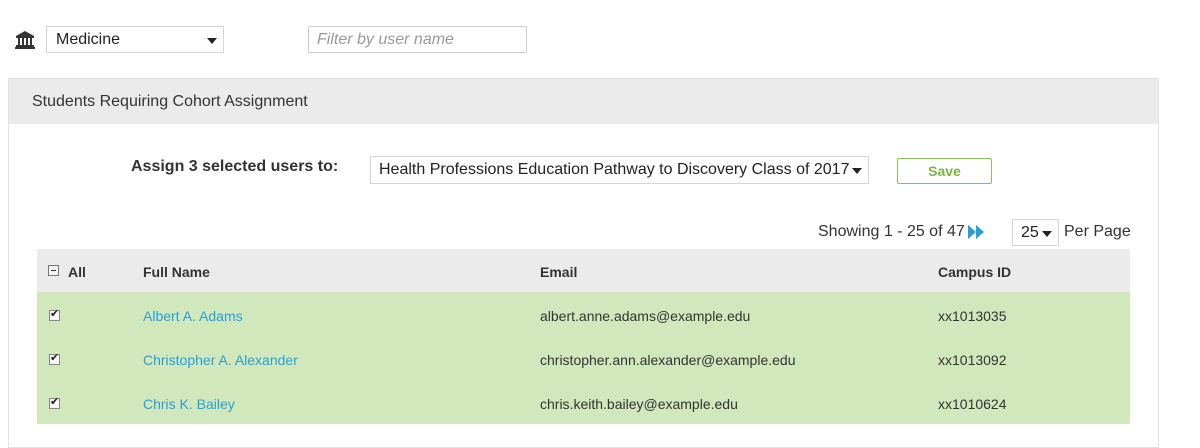 The width and height of the screenshot is (1200, 448). I want to click on panel-title: Students Requiring Cohort Assignment, so click(583, 101).